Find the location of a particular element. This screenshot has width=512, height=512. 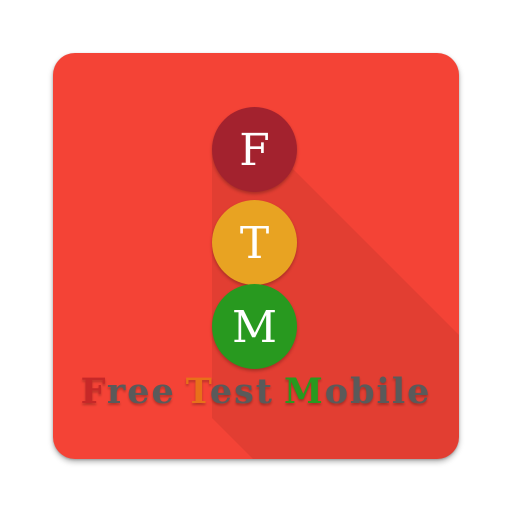

circle-t: T is located at coordinates (254, 242).